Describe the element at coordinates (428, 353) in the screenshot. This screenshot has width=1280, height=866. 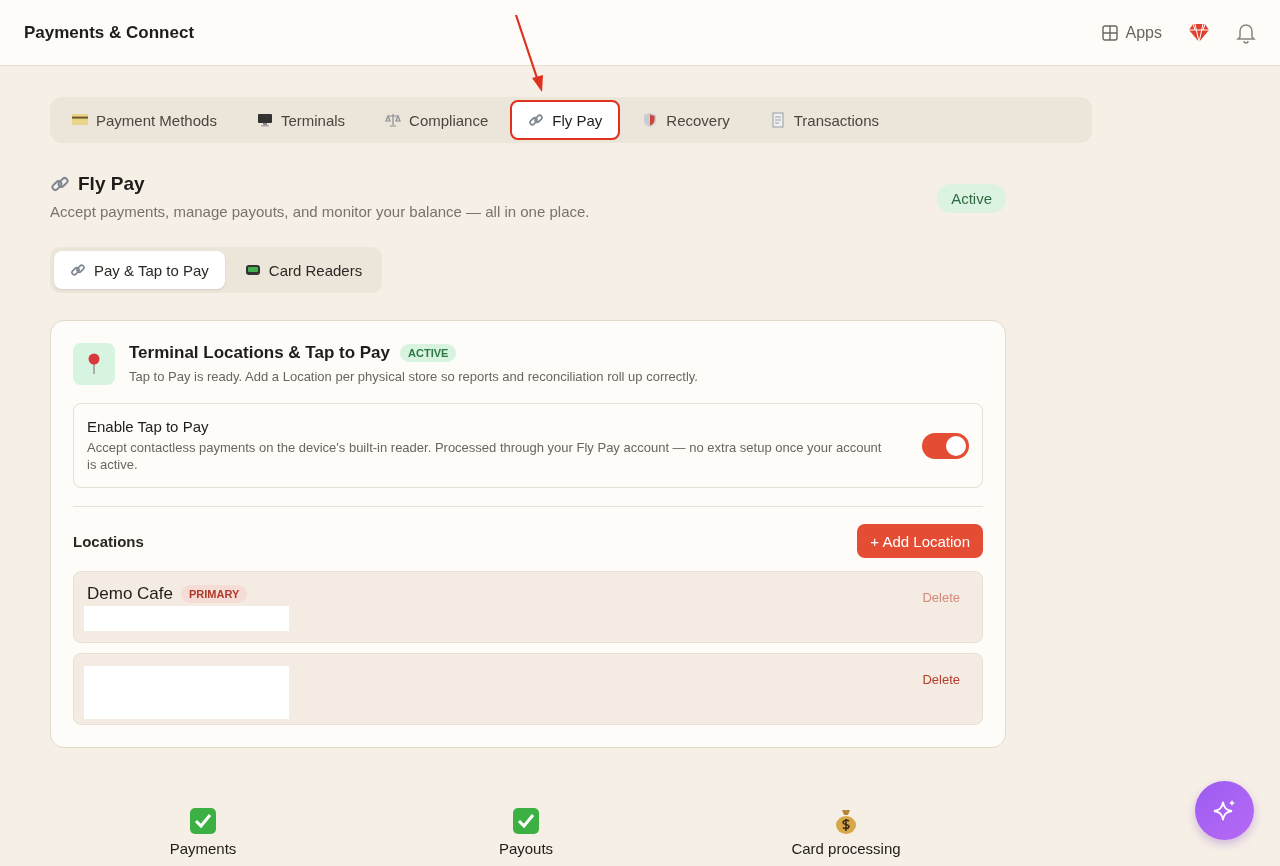
I see `status-badge: ACTIVE` at that location.